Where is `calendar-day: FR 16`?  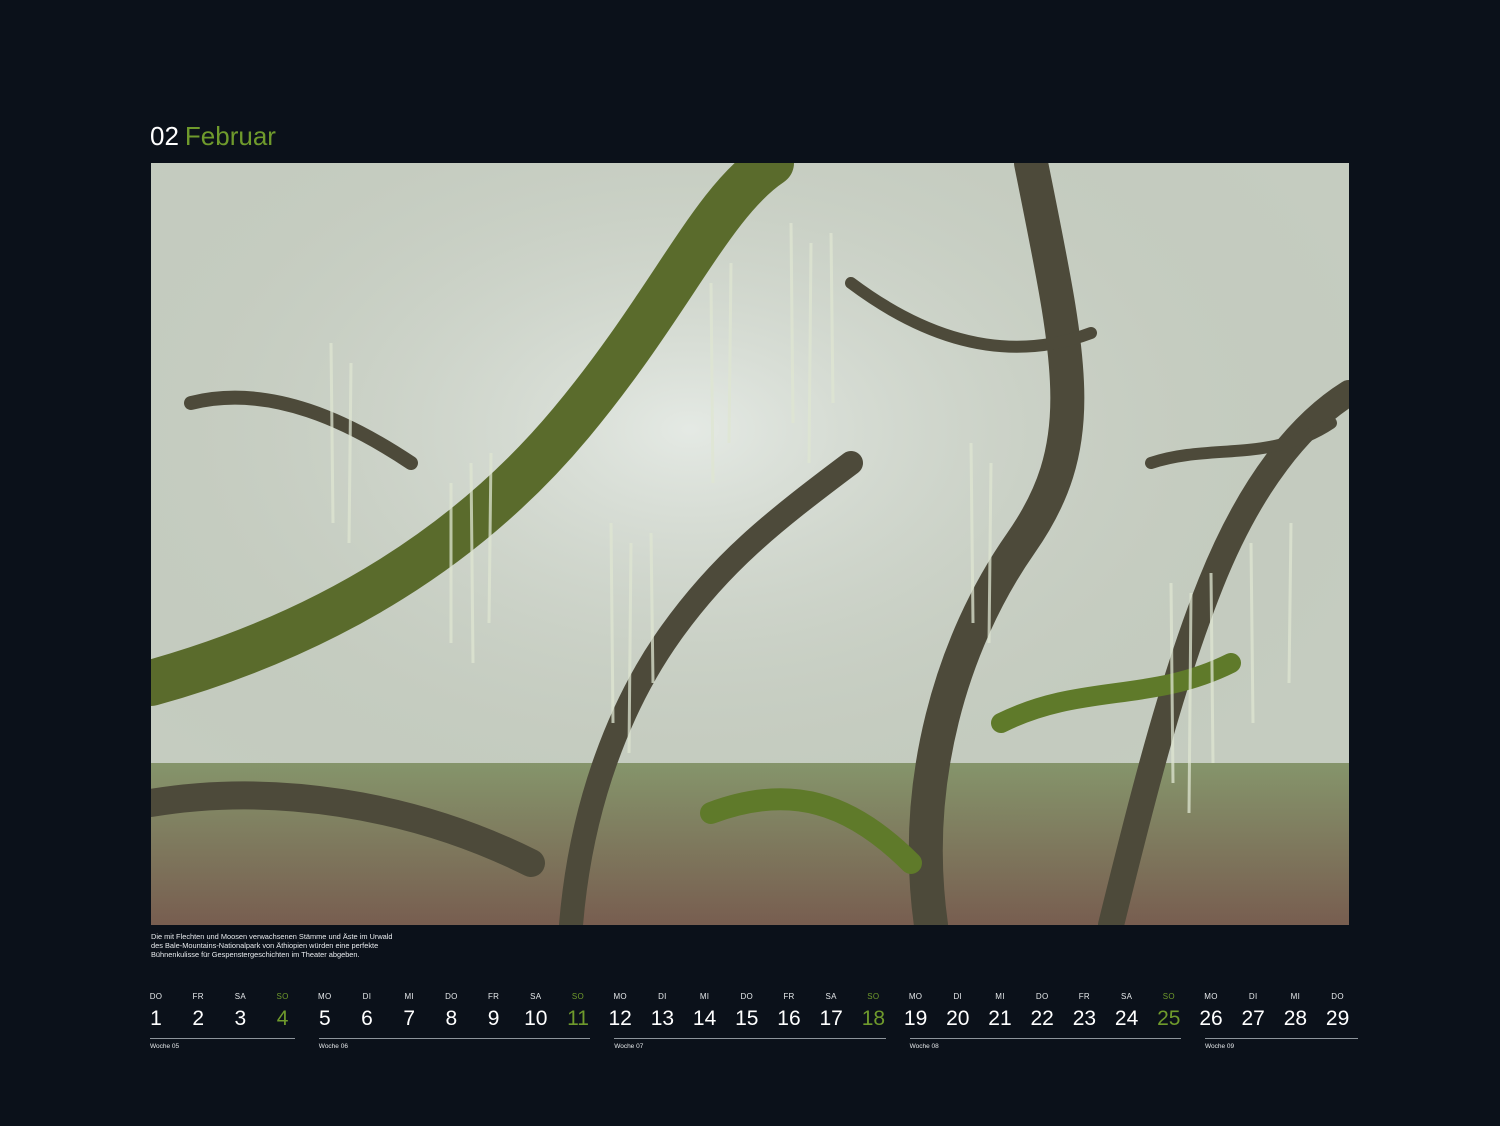
calendar-day: FR 16 is located at coordinates (789, 1012).